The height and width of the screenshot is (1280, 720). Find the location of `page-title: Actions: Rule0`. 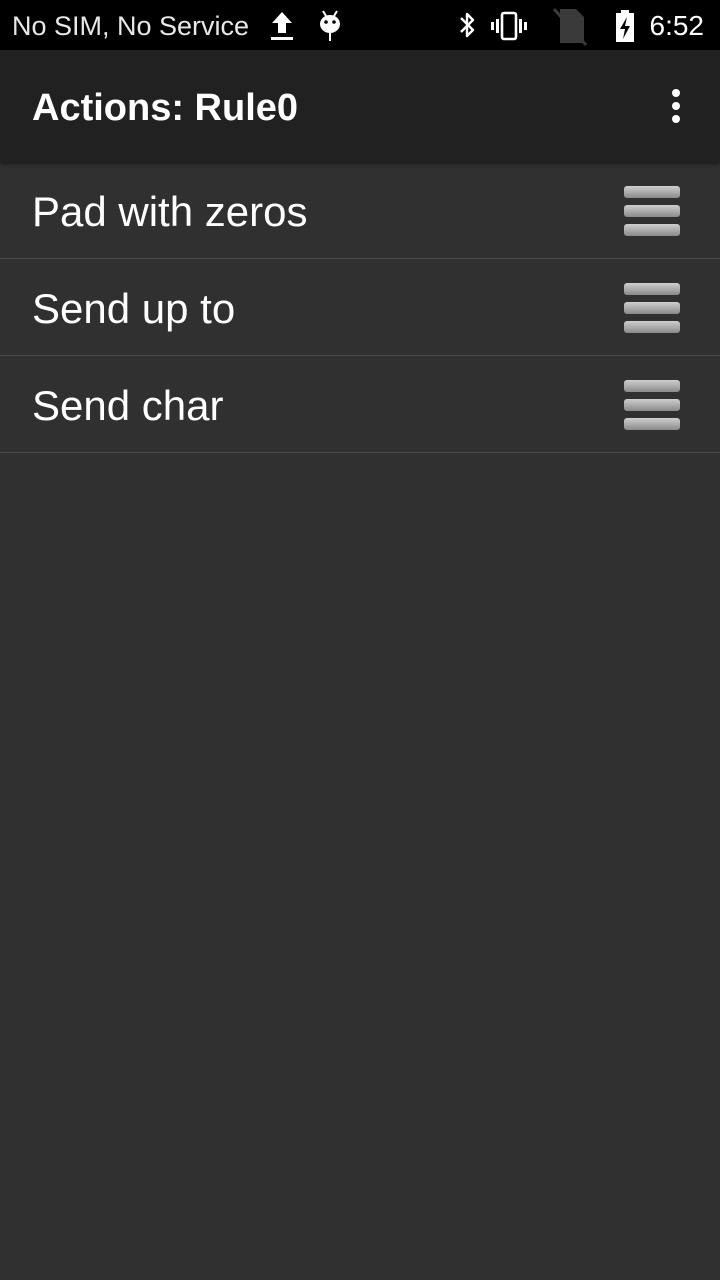

page-title: Actions: Rule0 is located at coordinates (165, 108).